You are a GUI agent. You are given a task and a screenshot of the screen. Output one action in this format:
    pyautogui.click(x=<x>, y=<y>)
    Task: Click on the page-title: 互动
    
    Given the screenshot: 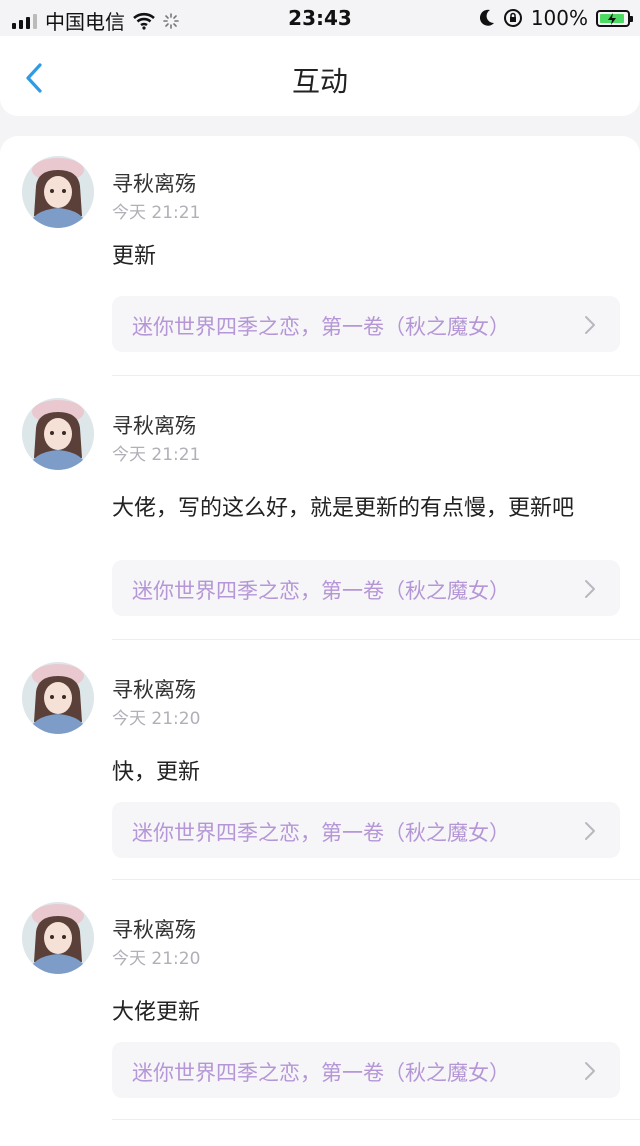 What is the action you would take?
    pyautogui.click(x=319, y=81)
    